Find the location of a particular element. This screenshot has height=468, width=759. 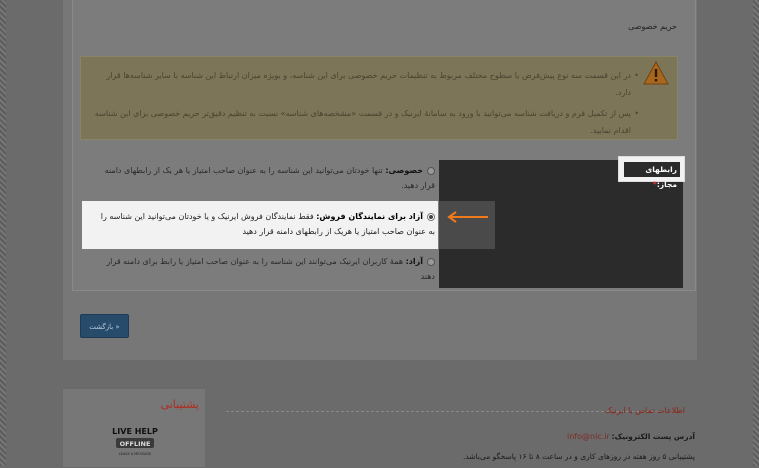

warning-icon is located at coordinates (656, 73).